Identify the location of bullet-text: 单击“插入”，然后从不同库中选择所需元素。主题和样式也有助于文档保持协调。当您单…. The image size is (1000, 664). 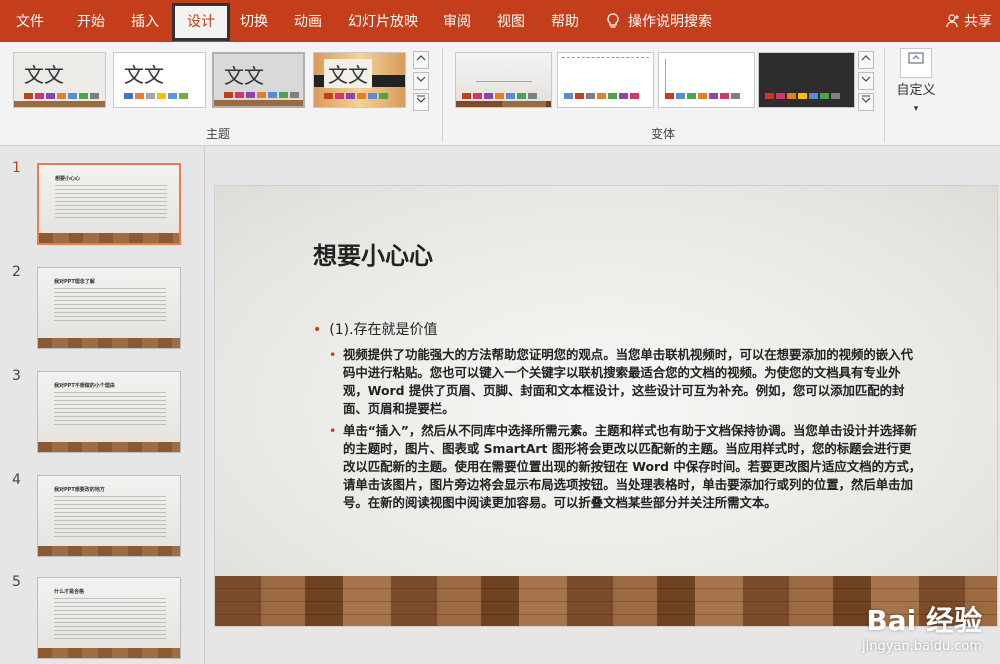
(632, 466).